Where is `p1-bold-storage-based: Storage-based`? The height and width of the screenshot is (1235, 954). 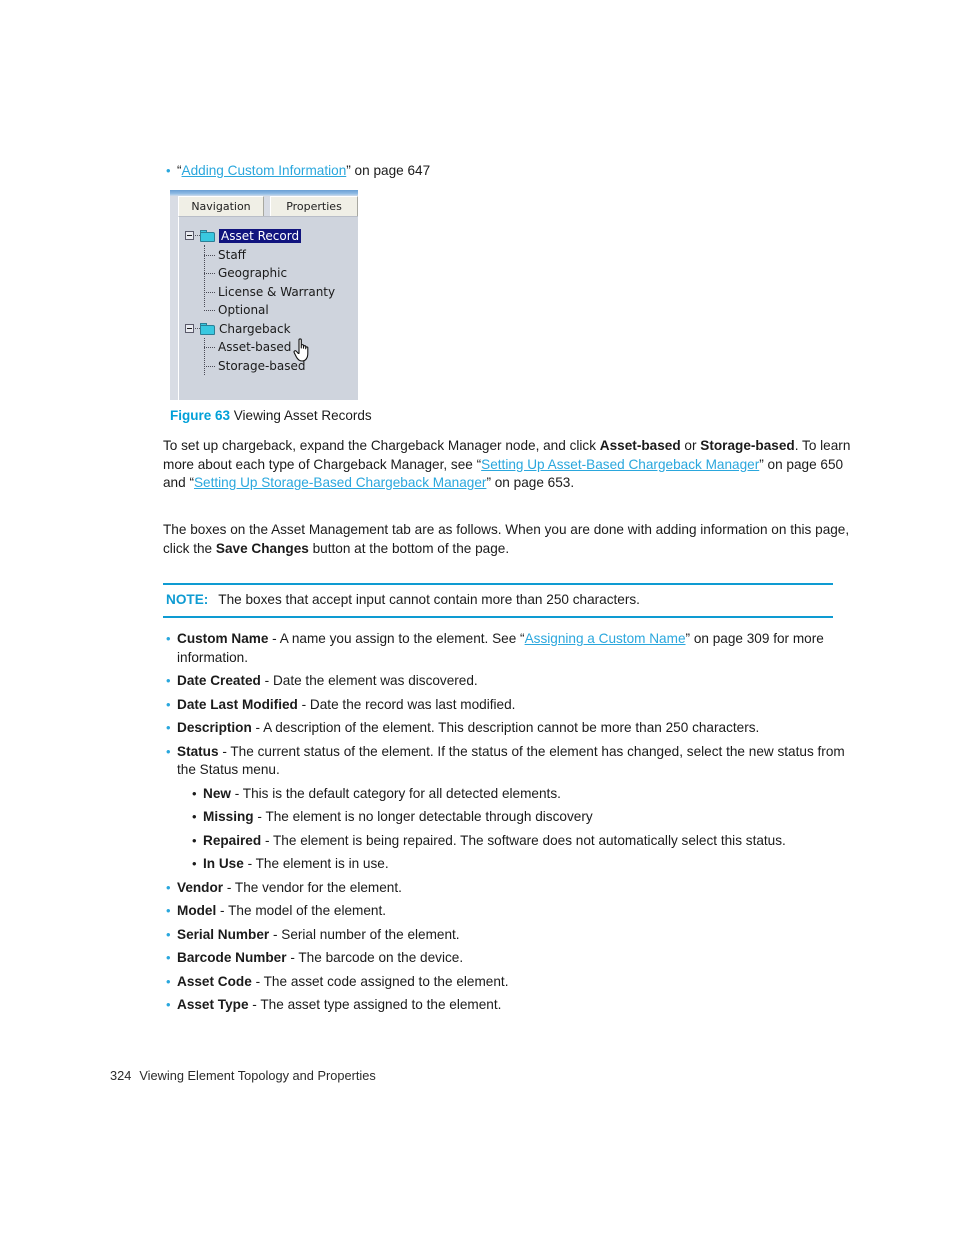 p1-bold-storage-based: Storage-based is located at coordinates (747, 445).